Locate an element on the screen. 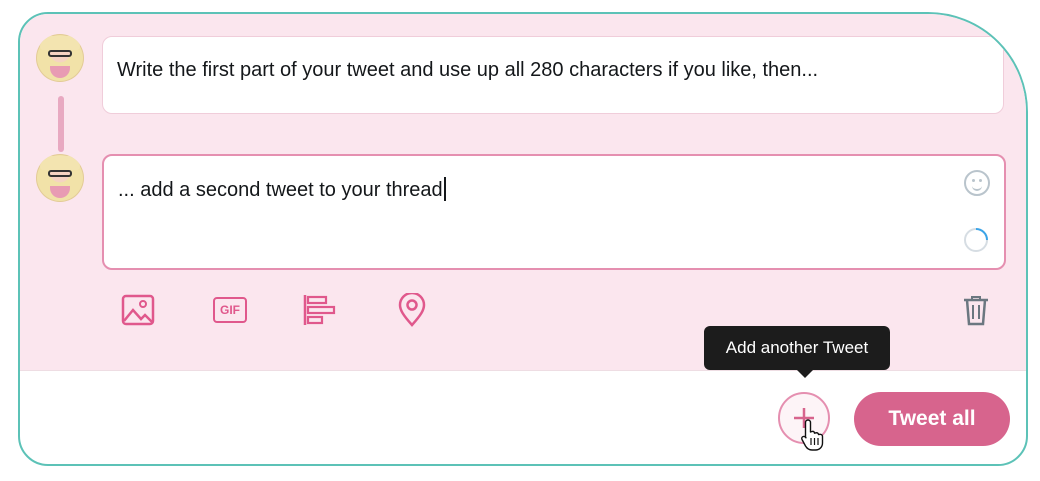 This screenshot has width=1040, height=481. gif-icon: GIF is located at coordinates (230, 310).